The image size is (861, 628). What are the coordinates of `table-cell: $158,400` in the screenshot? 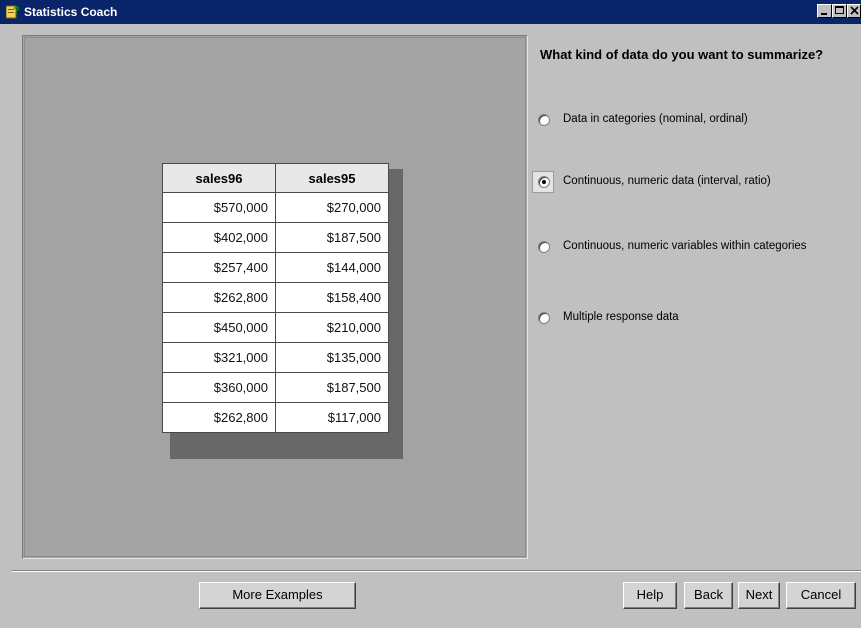 It's located at (332, 297).